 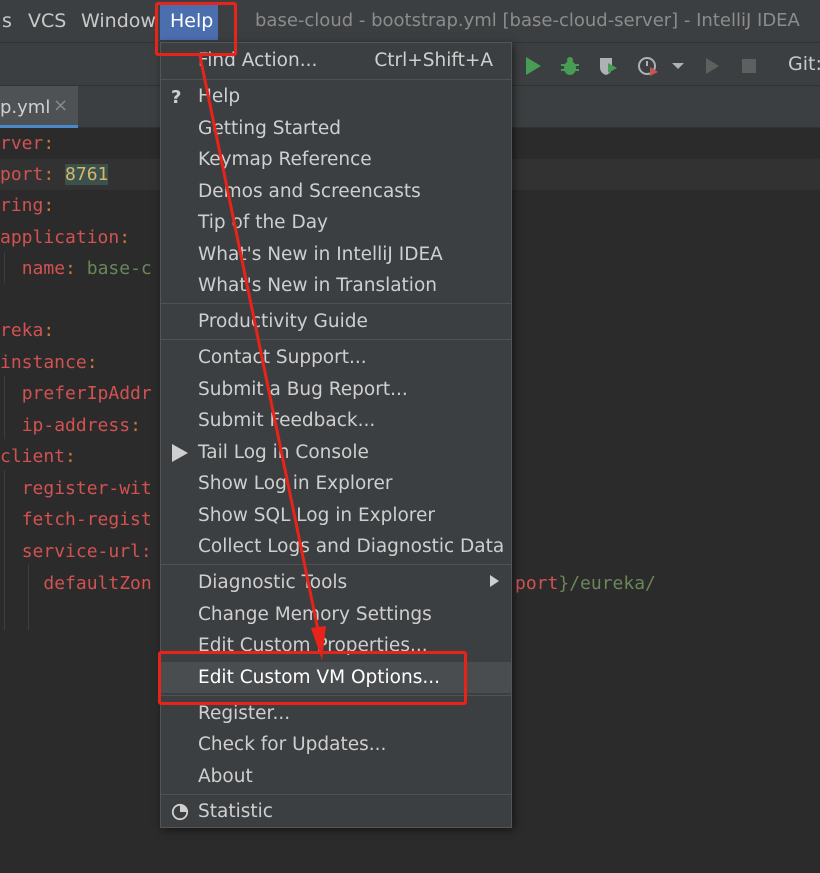 I want to click on pie-chart-icon, so click(x=180, y=812).